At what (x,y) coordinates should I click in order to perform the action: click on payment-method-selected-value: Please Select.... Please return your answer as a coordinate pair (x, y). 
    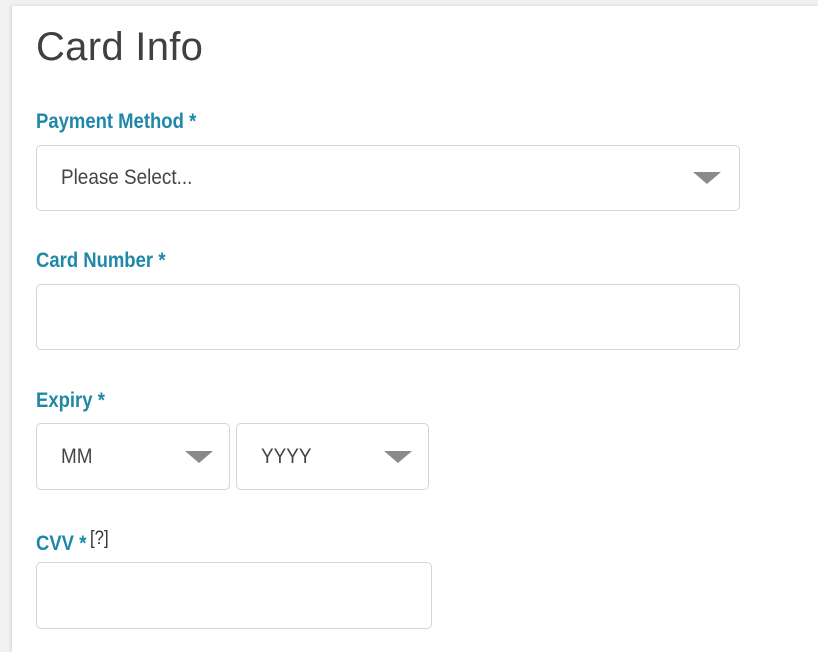
    Looking at the image, I should click on (127, 177).